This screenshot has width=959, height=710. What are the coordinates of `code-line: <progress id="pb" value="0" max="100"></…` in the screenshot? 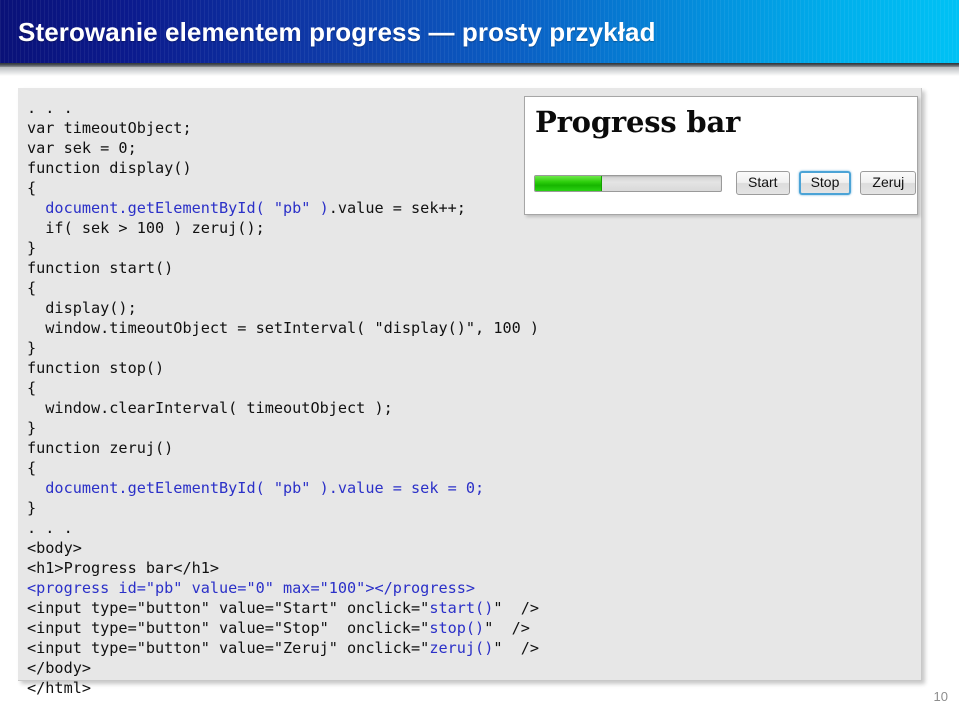 It's located at (283, 588).